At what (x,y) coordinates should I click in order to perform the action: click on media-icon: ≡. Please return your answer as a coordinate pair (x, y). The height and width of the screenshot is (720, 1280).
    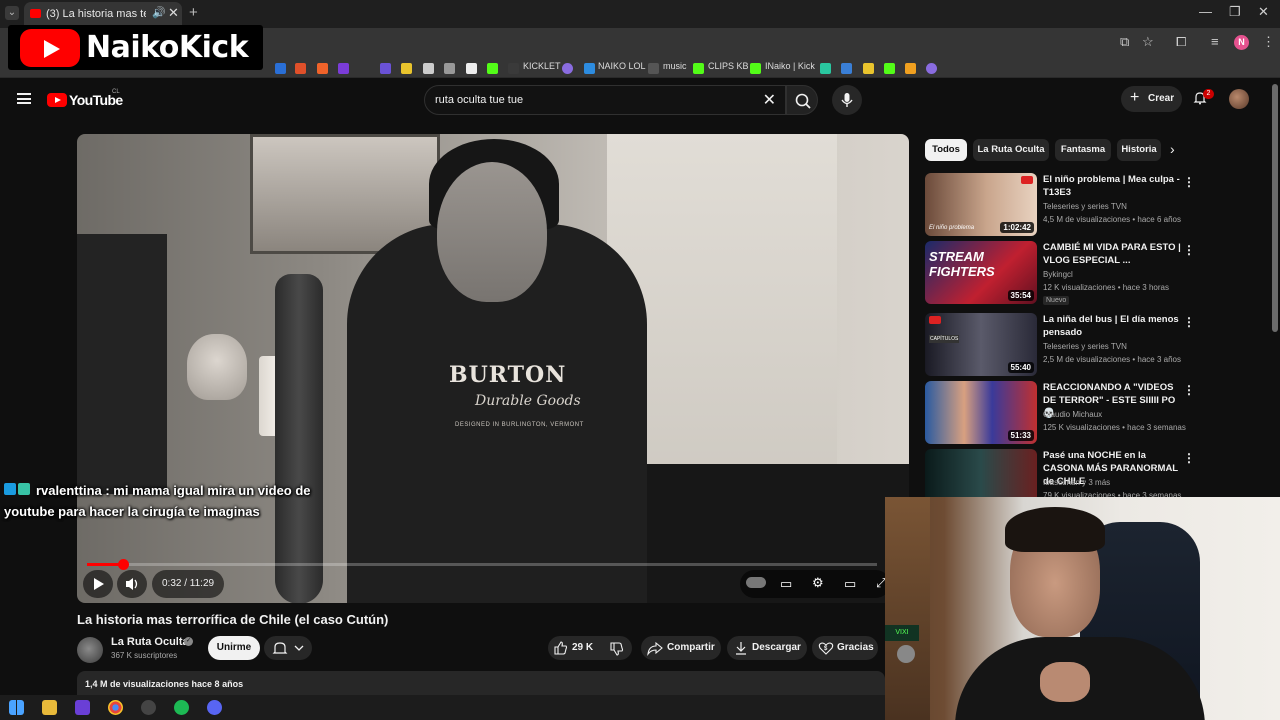
    Looking at the image, I should click on (1215, 41).